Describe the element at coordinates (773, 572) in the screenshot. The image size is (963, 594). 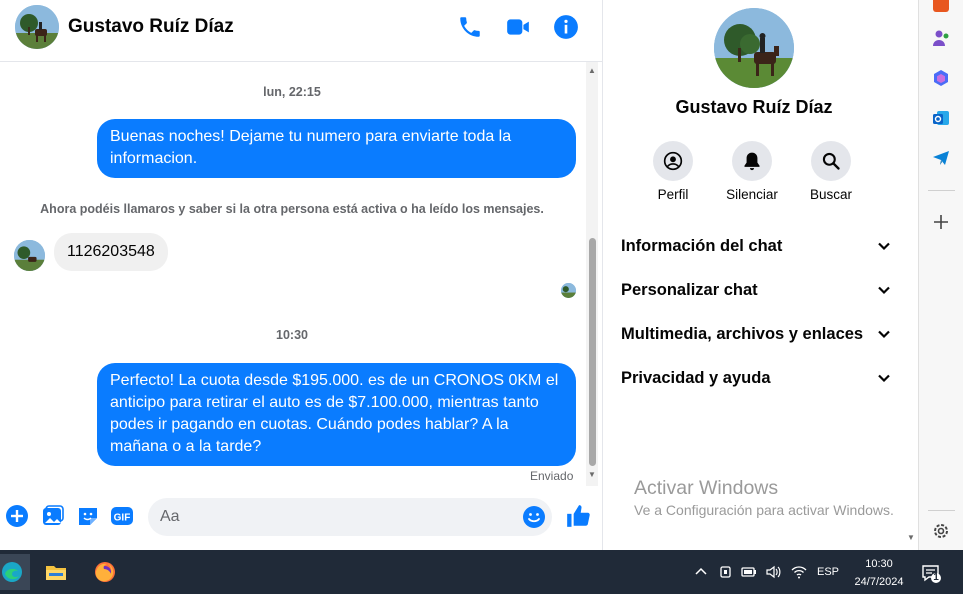
I see `volume-icon` at that location.